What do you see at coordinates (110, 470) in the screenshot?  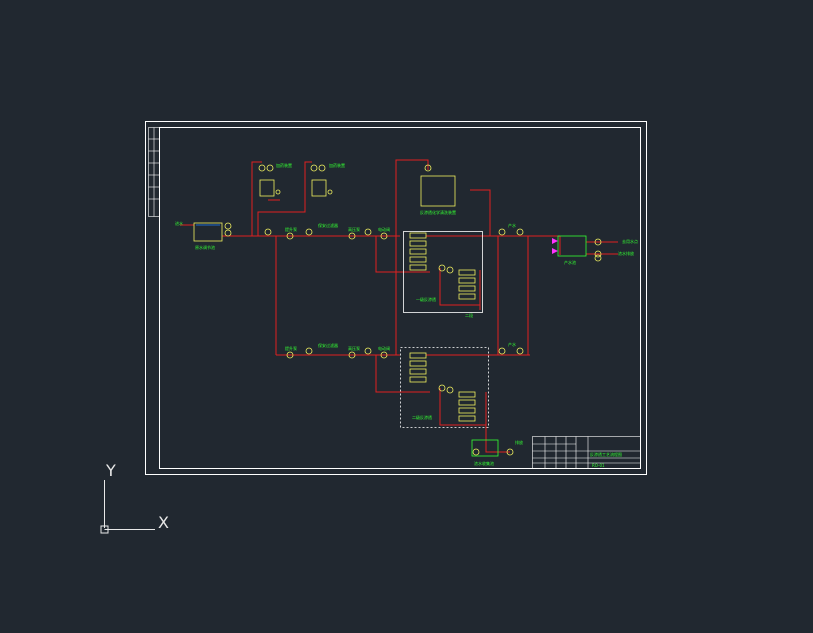 I see `ucs-y-label: Y` at bounding box center [110, 470].